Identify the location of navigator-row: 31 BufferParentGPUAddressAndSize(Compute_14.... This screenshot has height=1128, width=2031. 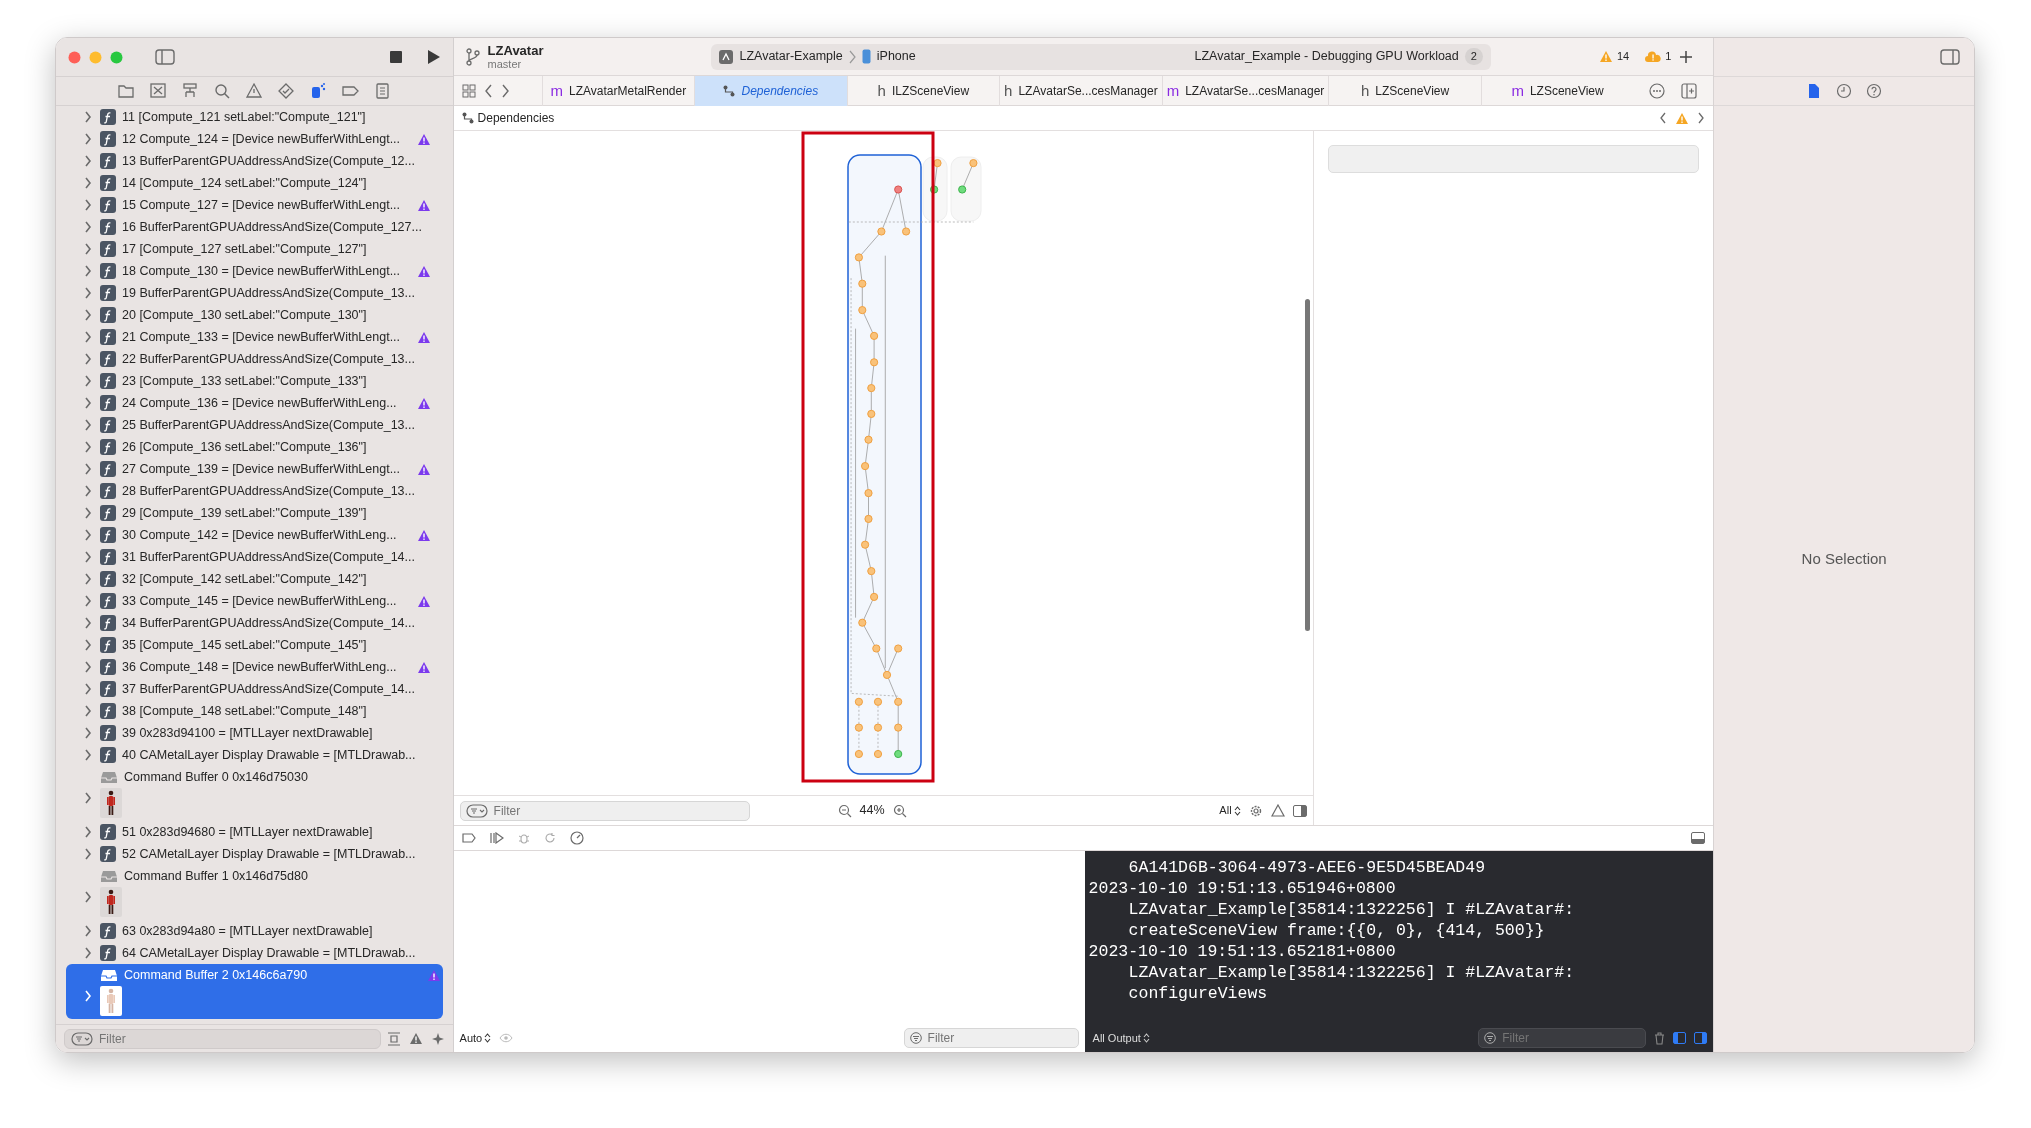
(249, 557).